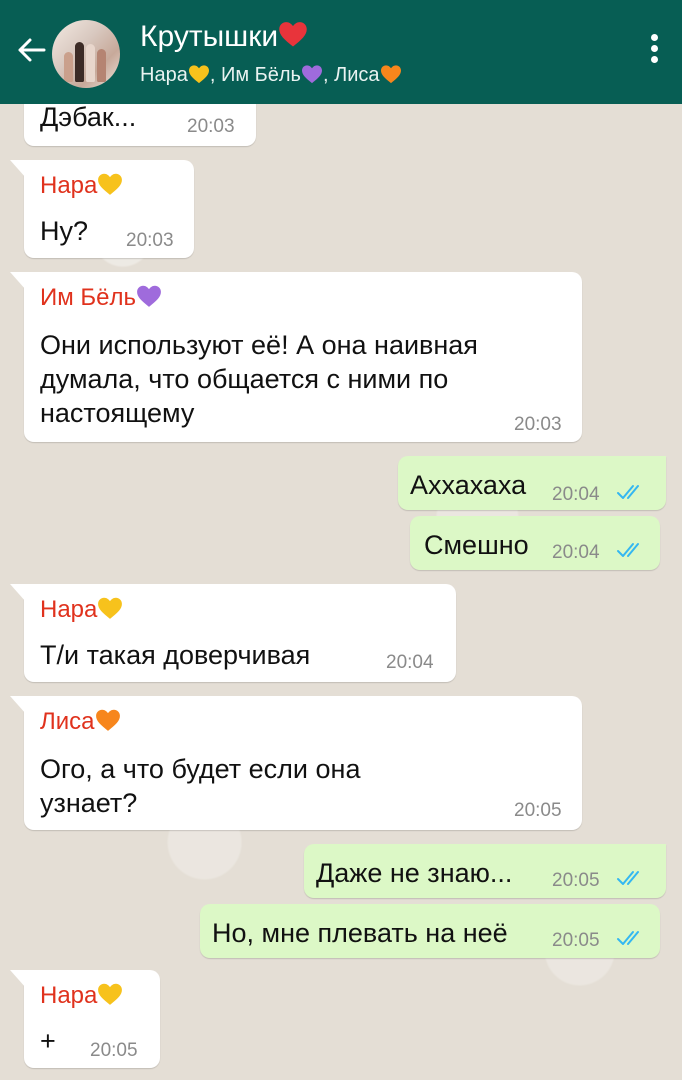  What do you see at coordinates (85, 1019) in the screenshot?
I see `message-incoming: Нара + 20:05` at bounding box center [85, 1019].